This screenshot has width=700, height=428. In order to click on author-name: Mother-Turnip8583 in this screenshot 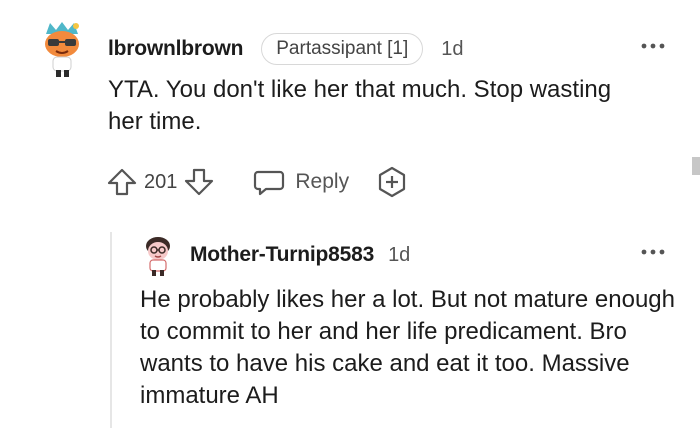, I will do `click(282, 255)`.